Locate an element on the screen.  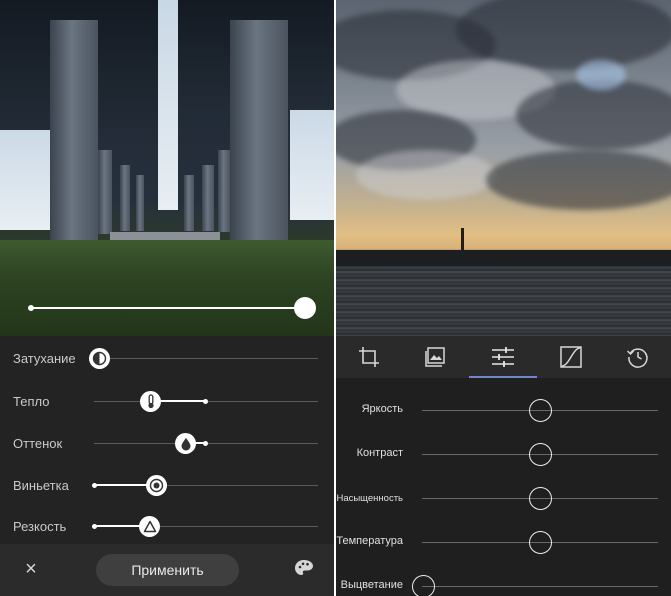
contrast-half-icon is located at coordinates (99, 358).